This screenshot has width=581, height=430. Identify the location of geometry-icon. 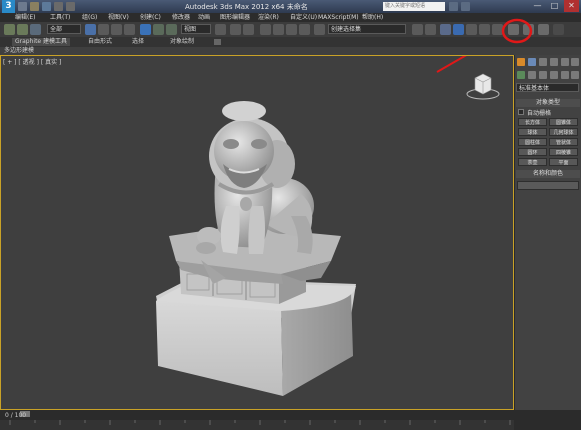
(521, 75).